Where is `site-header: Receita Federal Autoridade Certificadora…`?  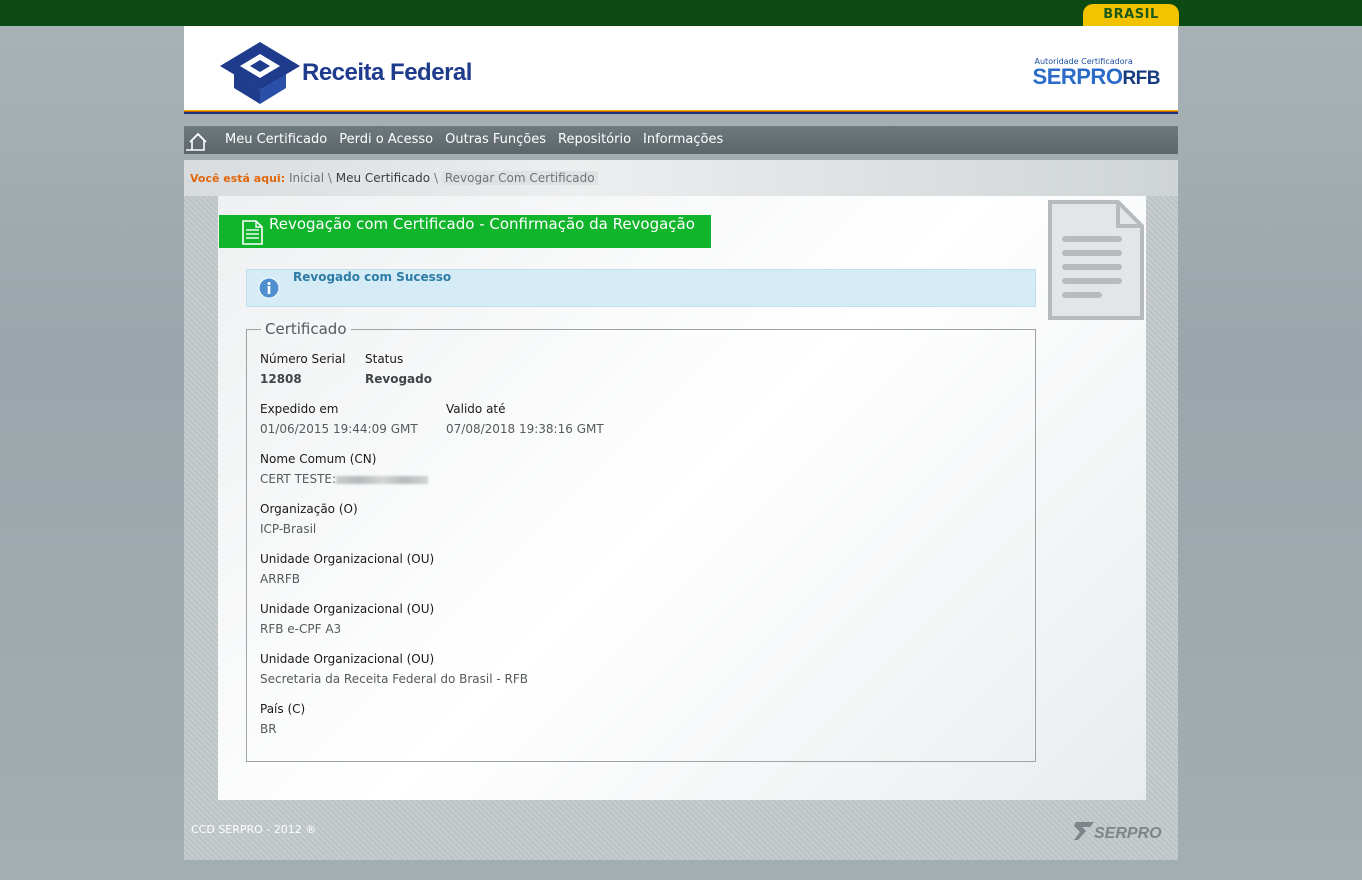 site-header: Receita Federal Autoridade Certificadora… is located at coordinates (681, 70).